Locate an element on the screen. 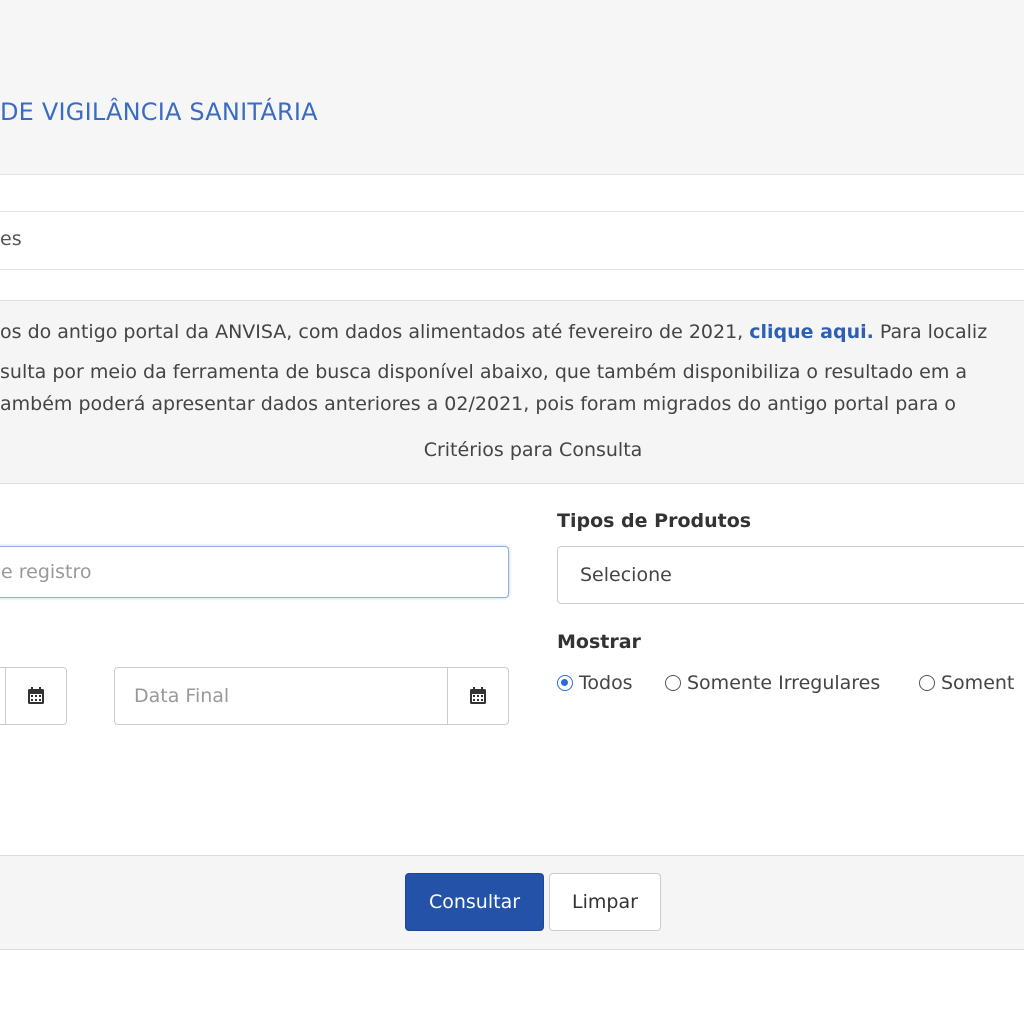 Image resolution: width=1024 pixels, height=1024 pixels. tipos-produtos-label: Tipos de Produtos is located at coordinates (654, 521).